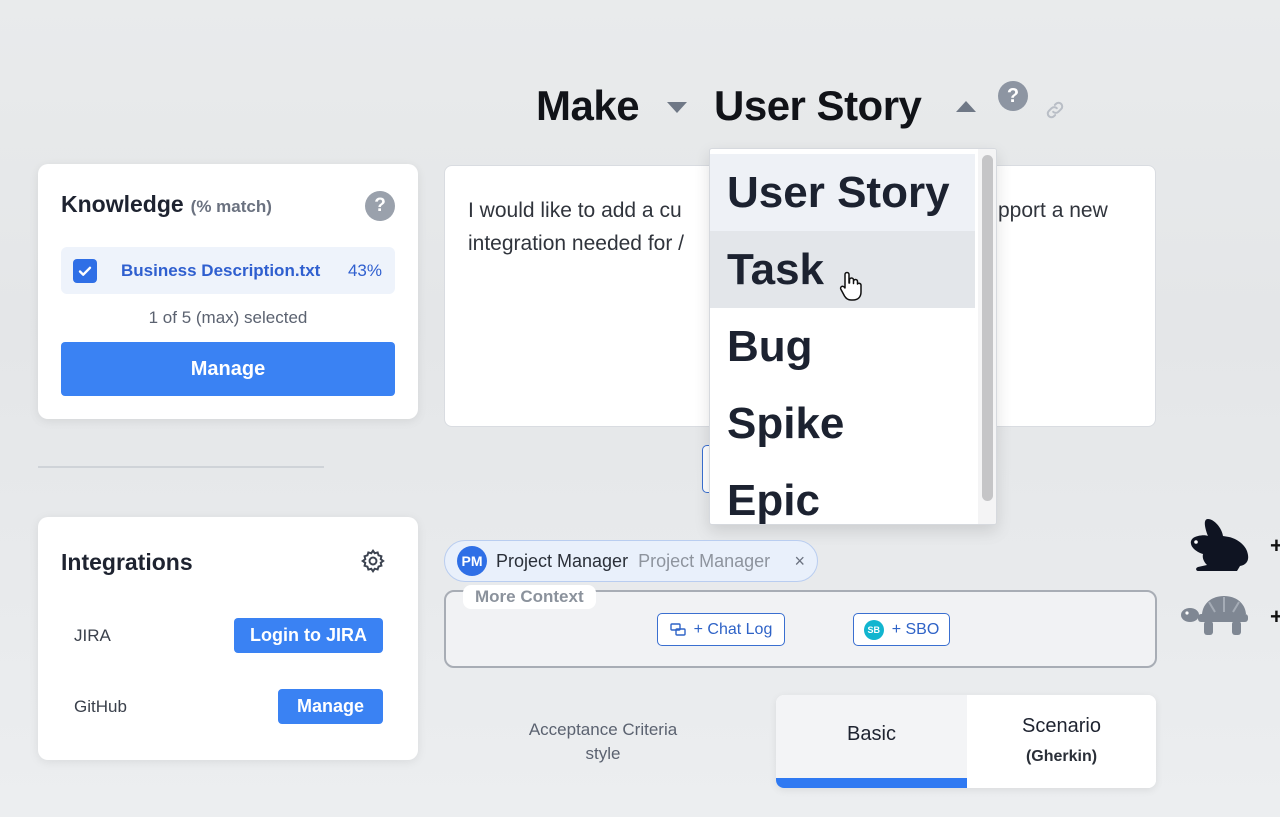 The image size is (1280, 817). What do you see at coordinates (1055, 110) in the screenshot?
I see `link-icon` at bounding box center [1055, 110].